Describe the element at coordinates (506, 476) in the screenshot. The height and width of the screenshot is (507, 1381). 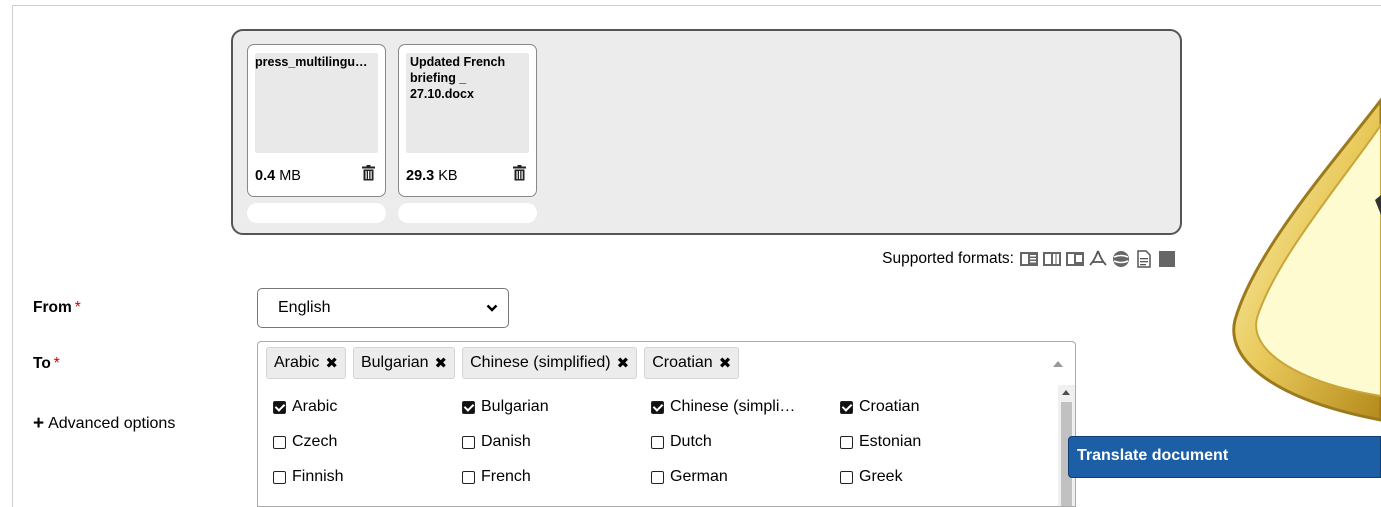
I see `language-option-label: French` at that location.